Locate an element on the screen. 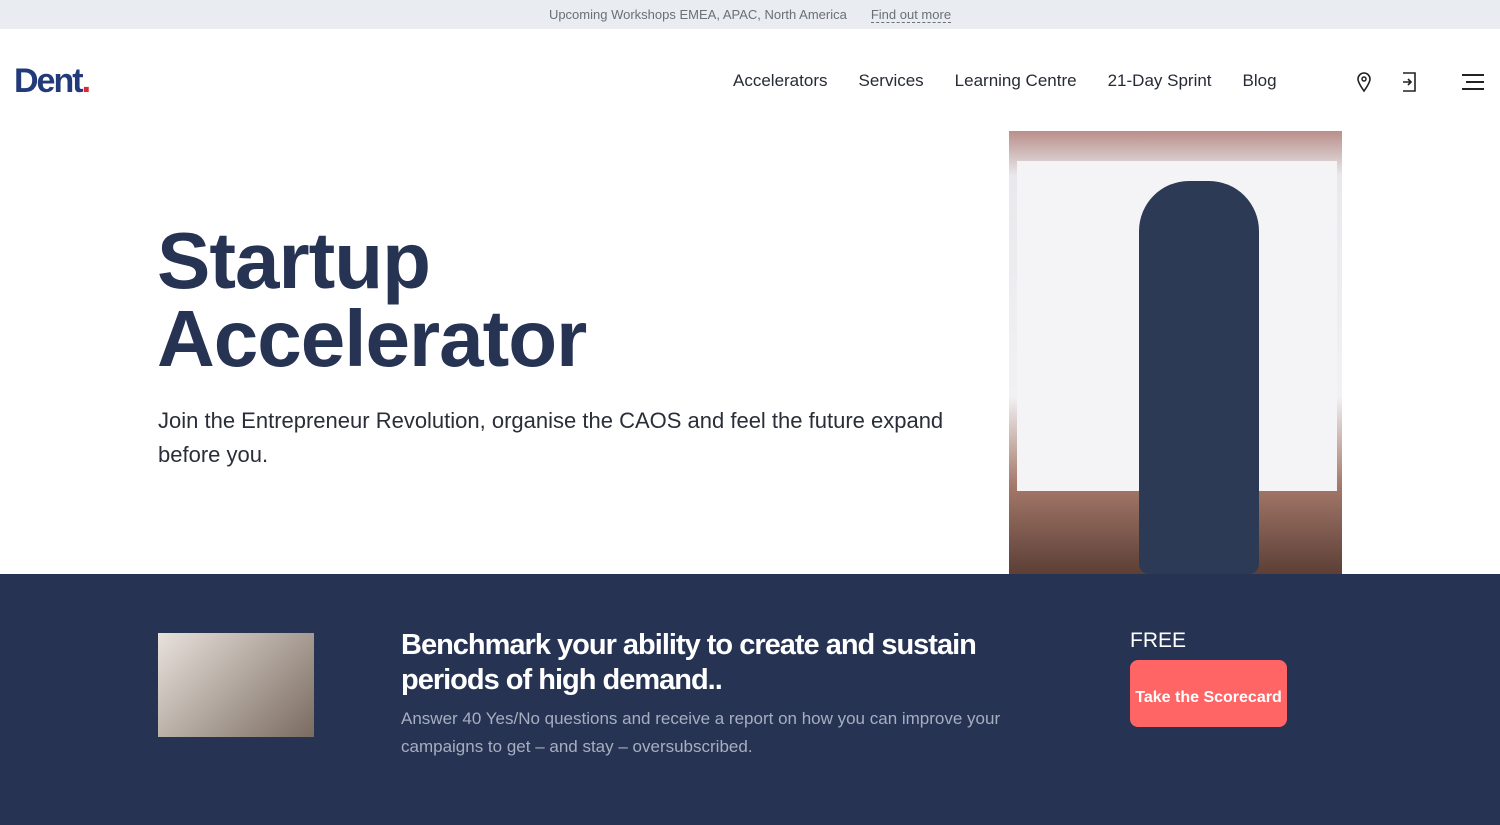 Image resolution: width=1500 pixels, height=825 pixels. login-icon is located at coordinates (1409, 82).